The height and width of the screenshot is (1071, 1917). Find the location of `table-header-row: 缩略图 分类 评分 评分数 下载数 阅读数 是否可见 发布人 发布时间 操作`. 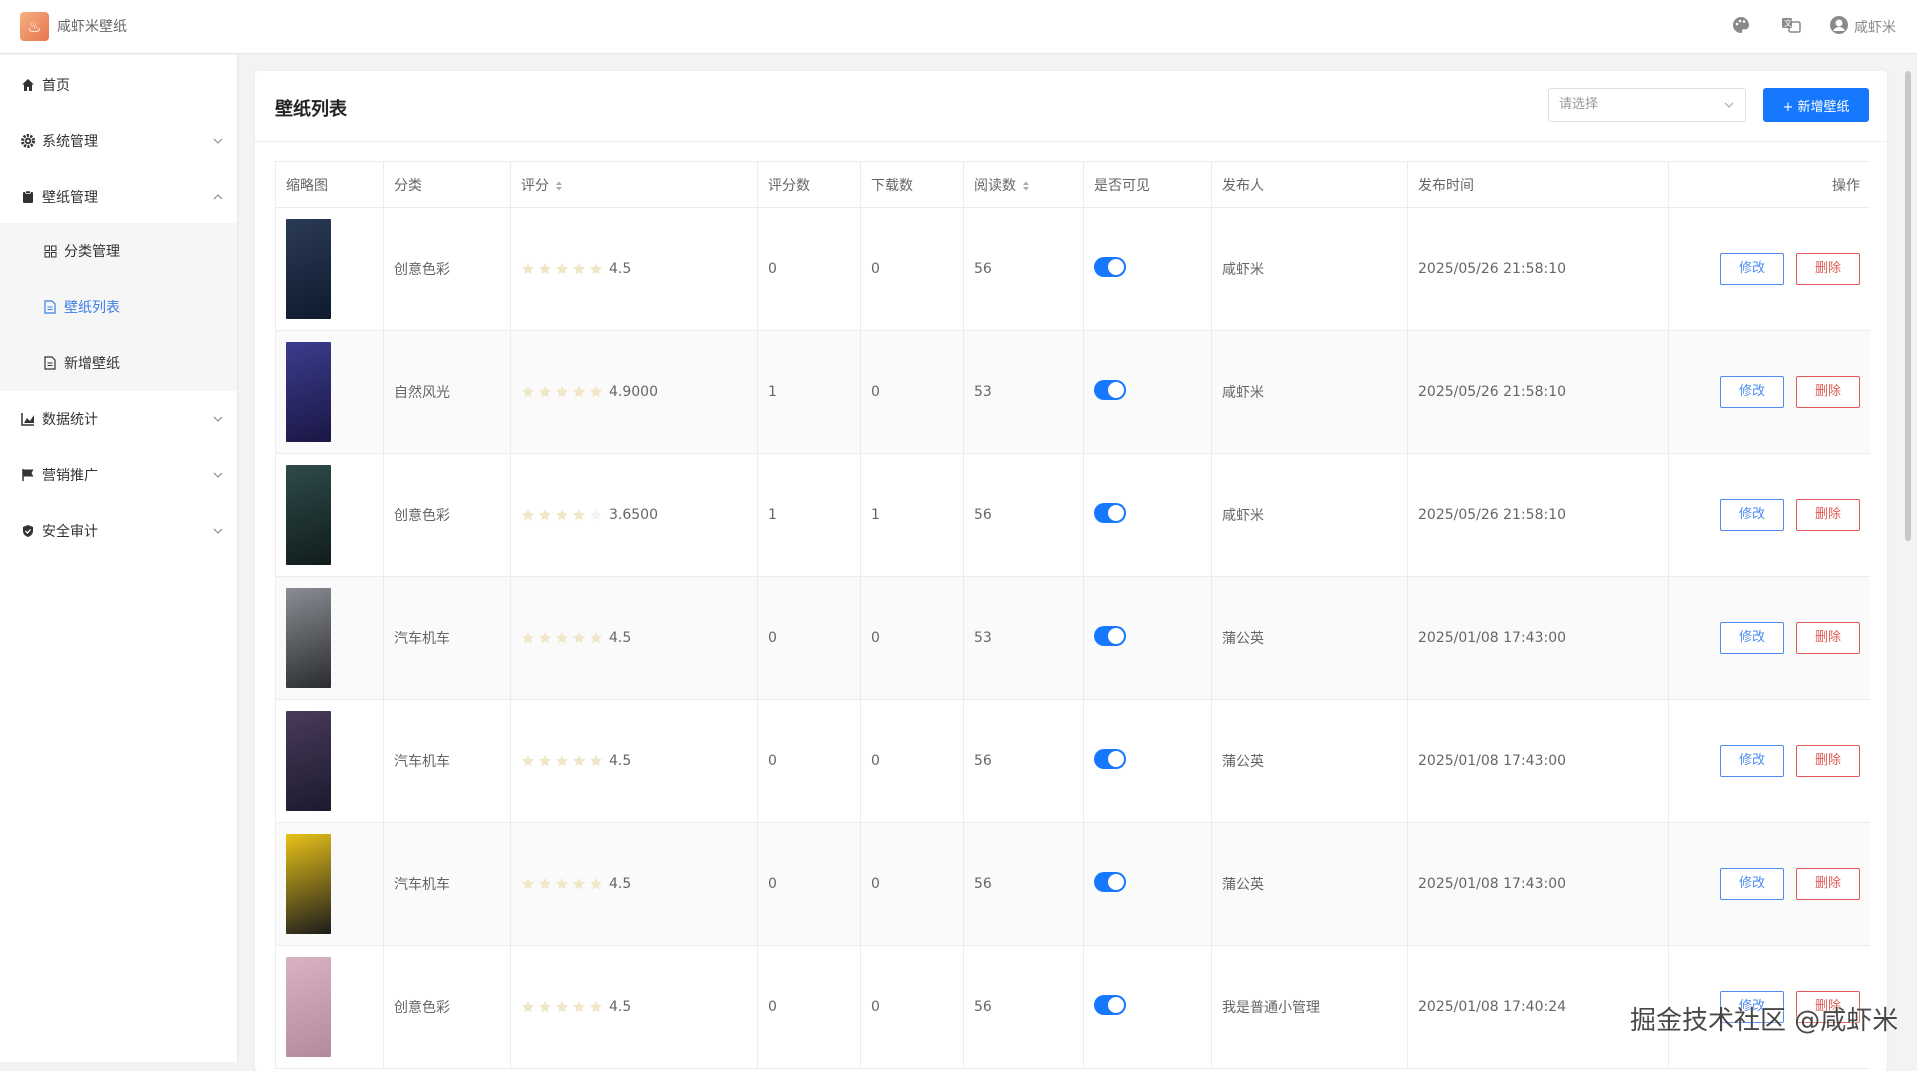

table-header-row: 缩略图 分类 评分 评分数 下载数 阅读数 是否可见 发布人 发布时间 操作 is located at coordinates (1072, 184).